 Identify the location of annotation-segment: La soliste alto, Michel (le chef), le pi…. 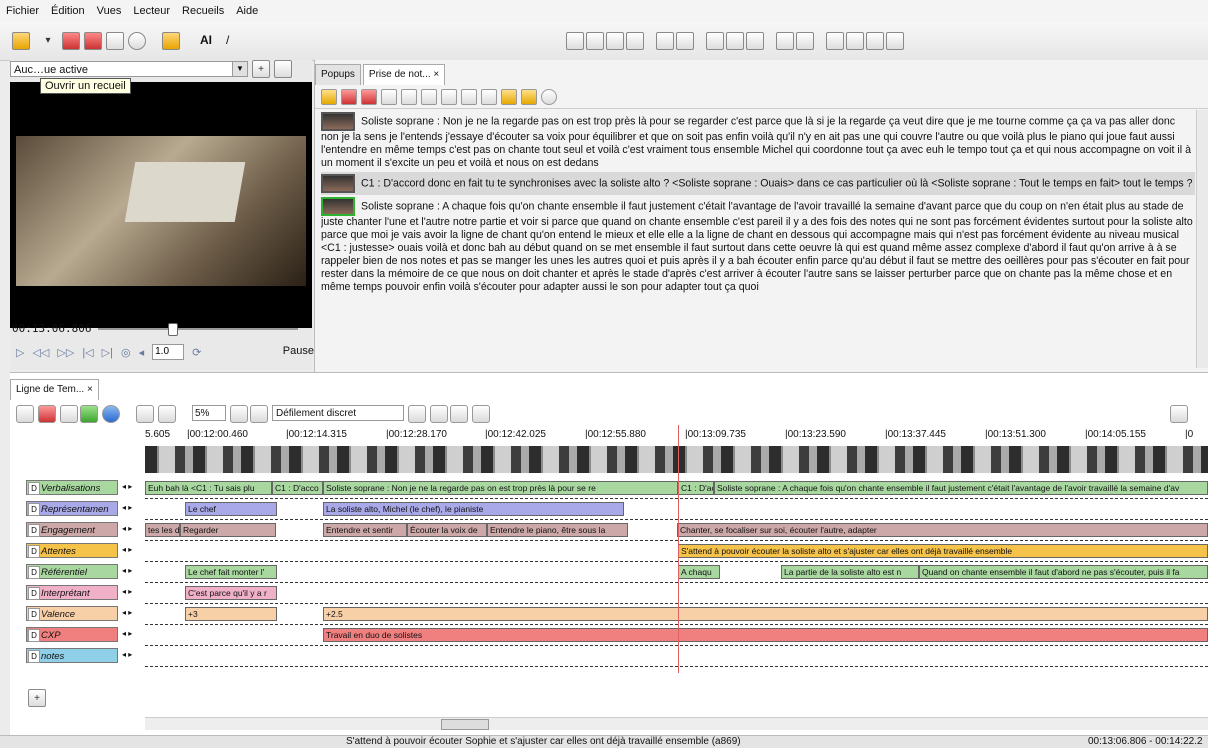
(473, 509).